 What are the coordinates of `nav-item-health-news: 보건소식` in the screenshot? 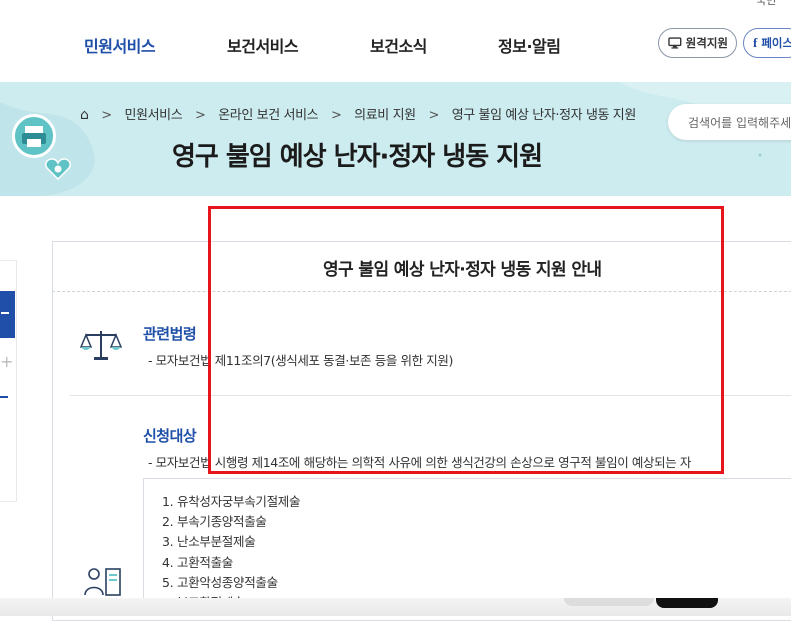 It's located at (398, 45).